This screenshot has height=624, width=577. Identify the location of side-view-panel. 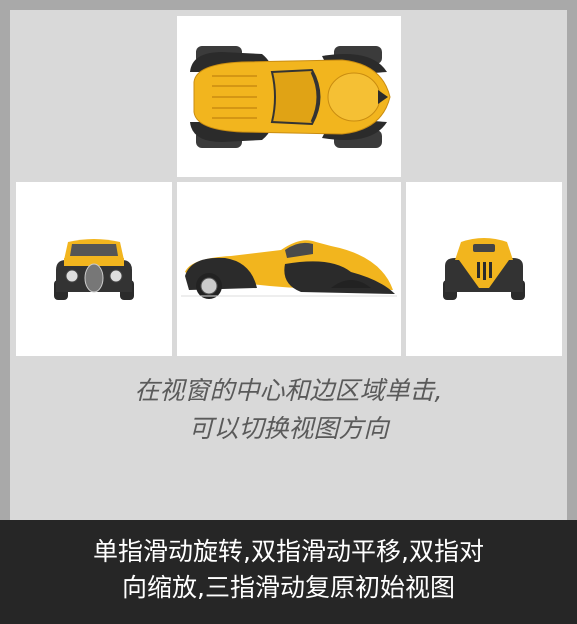
(289, 269).